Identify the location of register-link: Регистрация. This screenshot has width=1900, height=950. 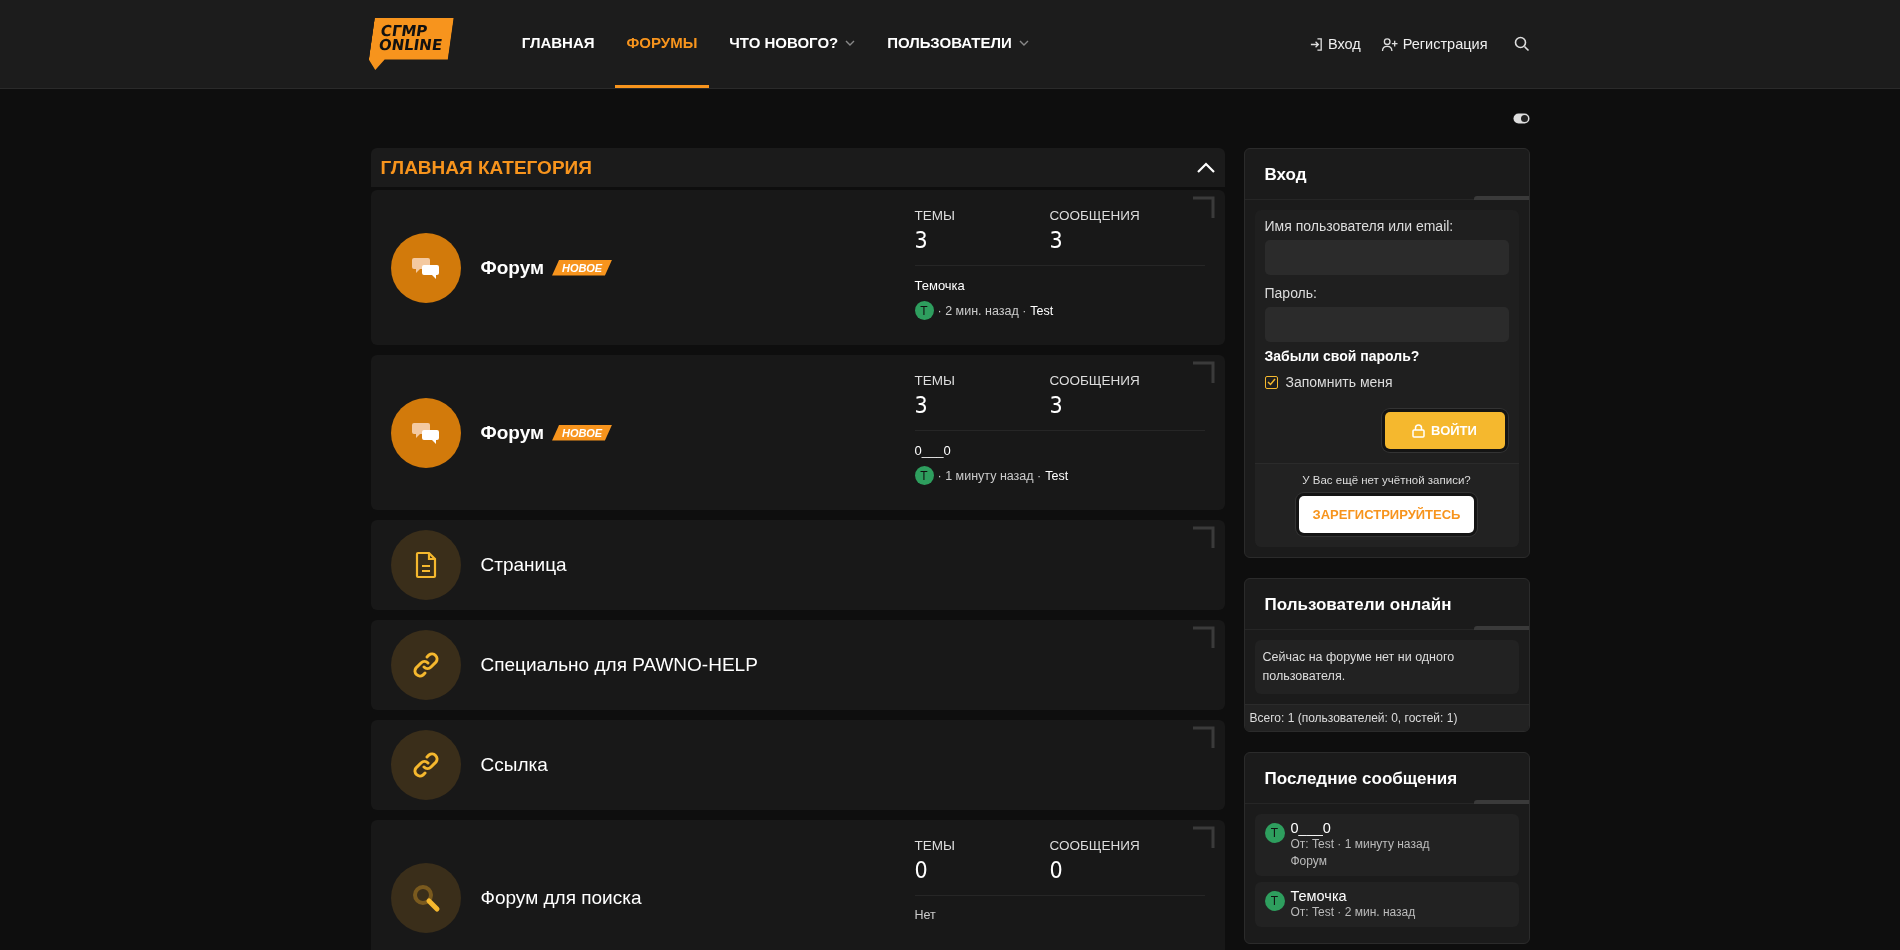
(1434, 44).